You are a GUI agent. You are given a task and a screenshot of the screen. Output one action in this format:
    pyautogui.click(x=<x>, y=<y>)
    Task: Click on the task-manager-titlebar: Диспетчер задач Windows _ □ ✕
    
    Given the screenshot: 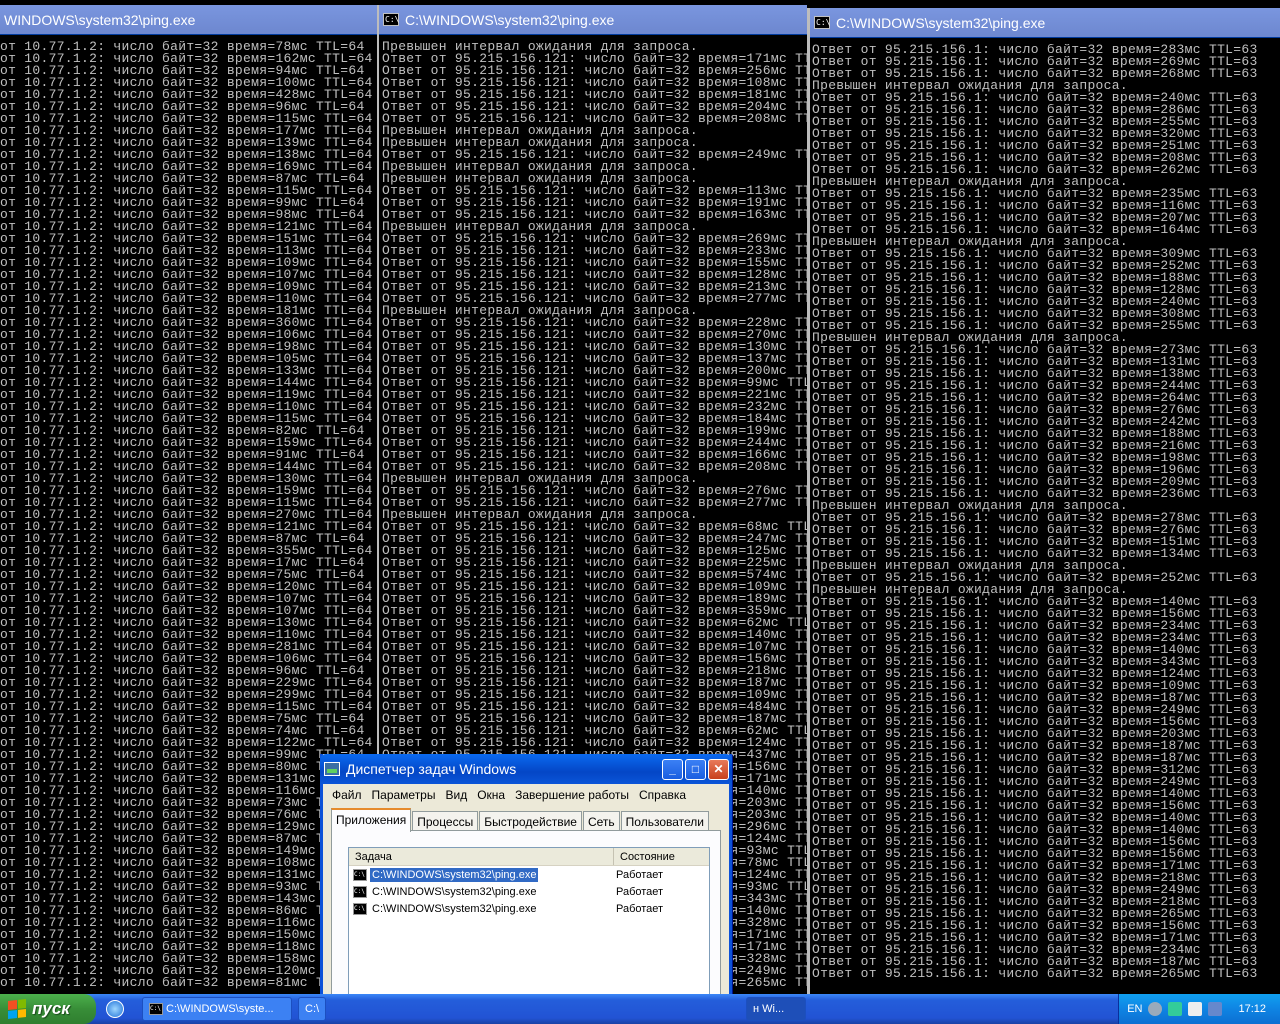 What is the action you would take?
    pyautogui.click(x=526, y=769)
    